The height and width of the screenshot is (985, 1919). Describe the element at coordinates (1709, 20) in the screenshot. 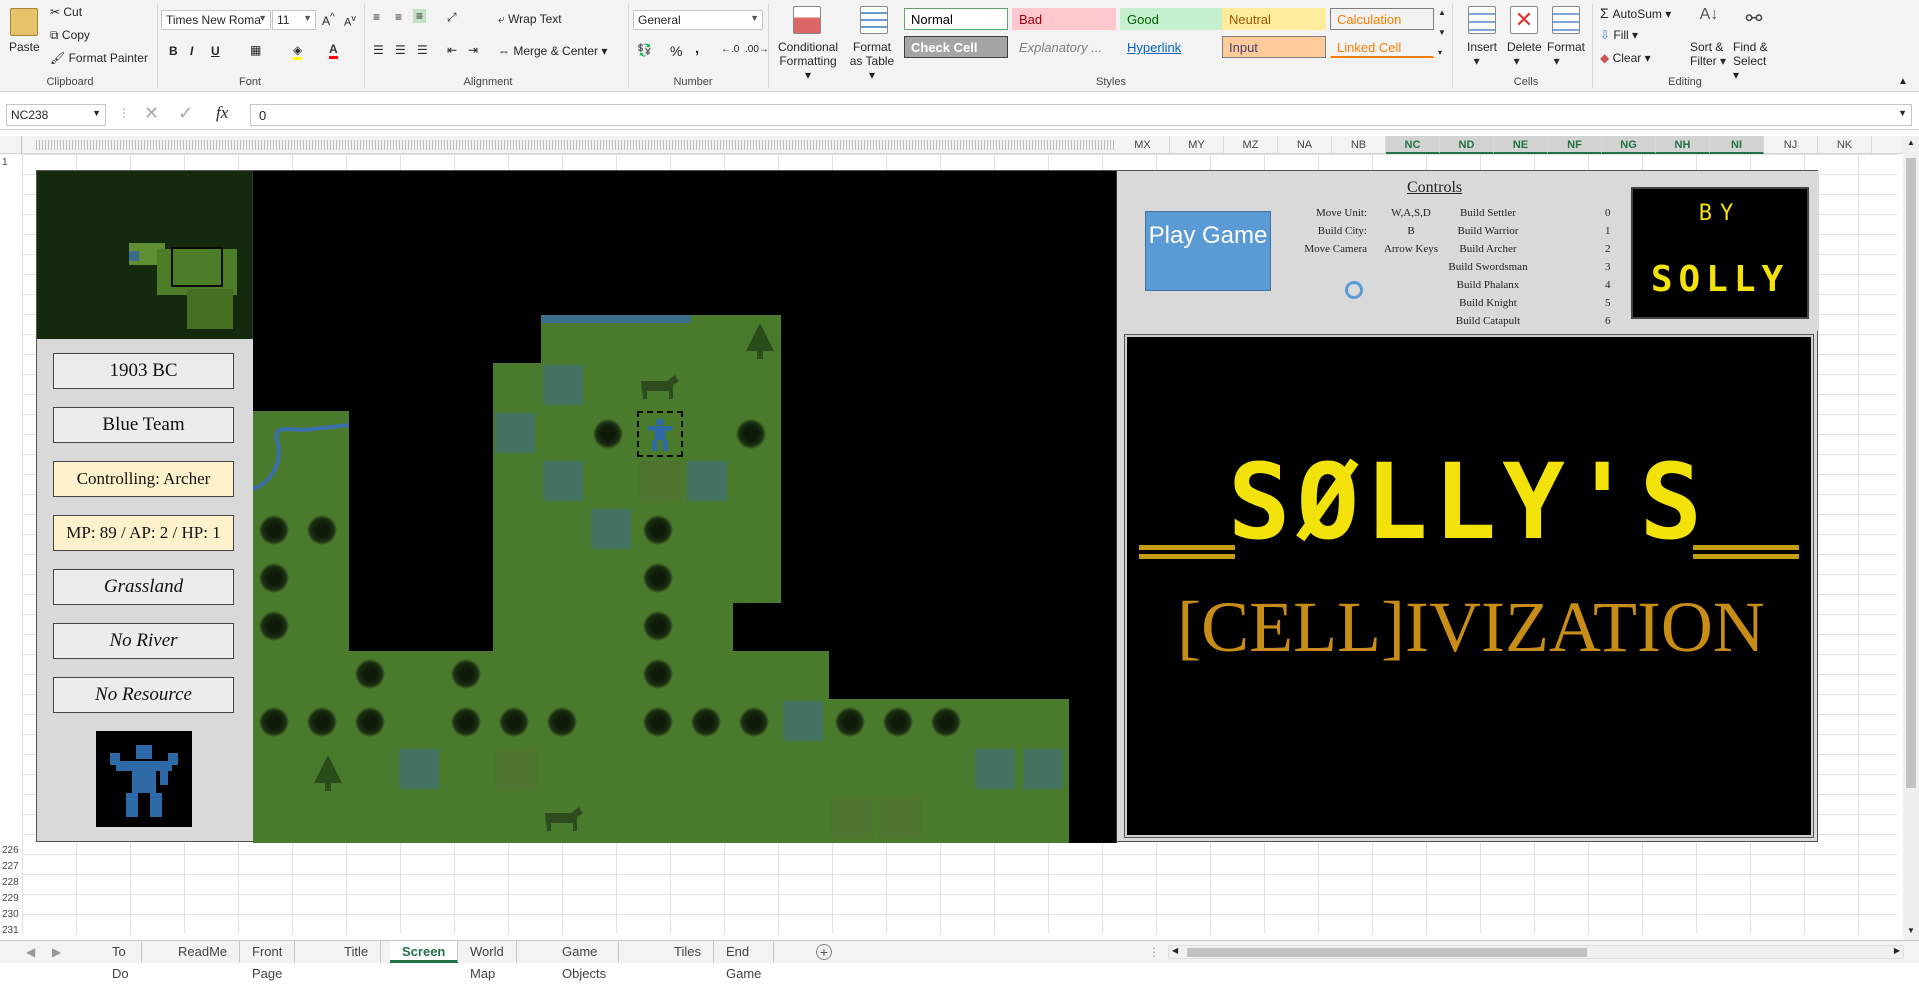

I see `sort-filter-icon: A↓` at that location.